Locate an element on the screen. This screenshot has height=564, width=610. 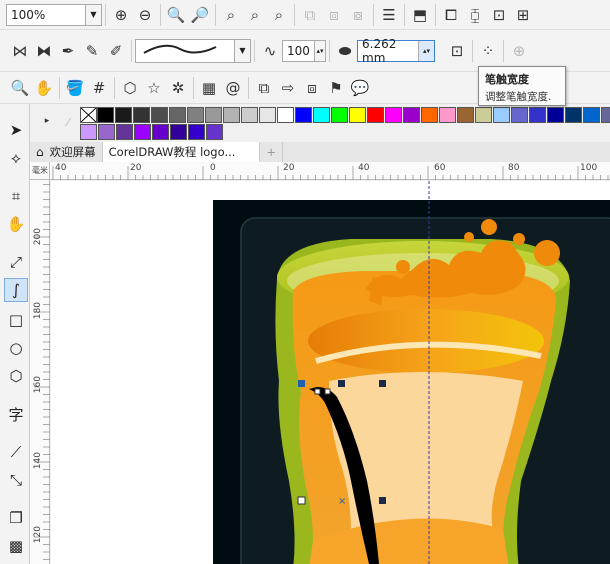
star-icon: ☆ is located at coordinates (154, 88).